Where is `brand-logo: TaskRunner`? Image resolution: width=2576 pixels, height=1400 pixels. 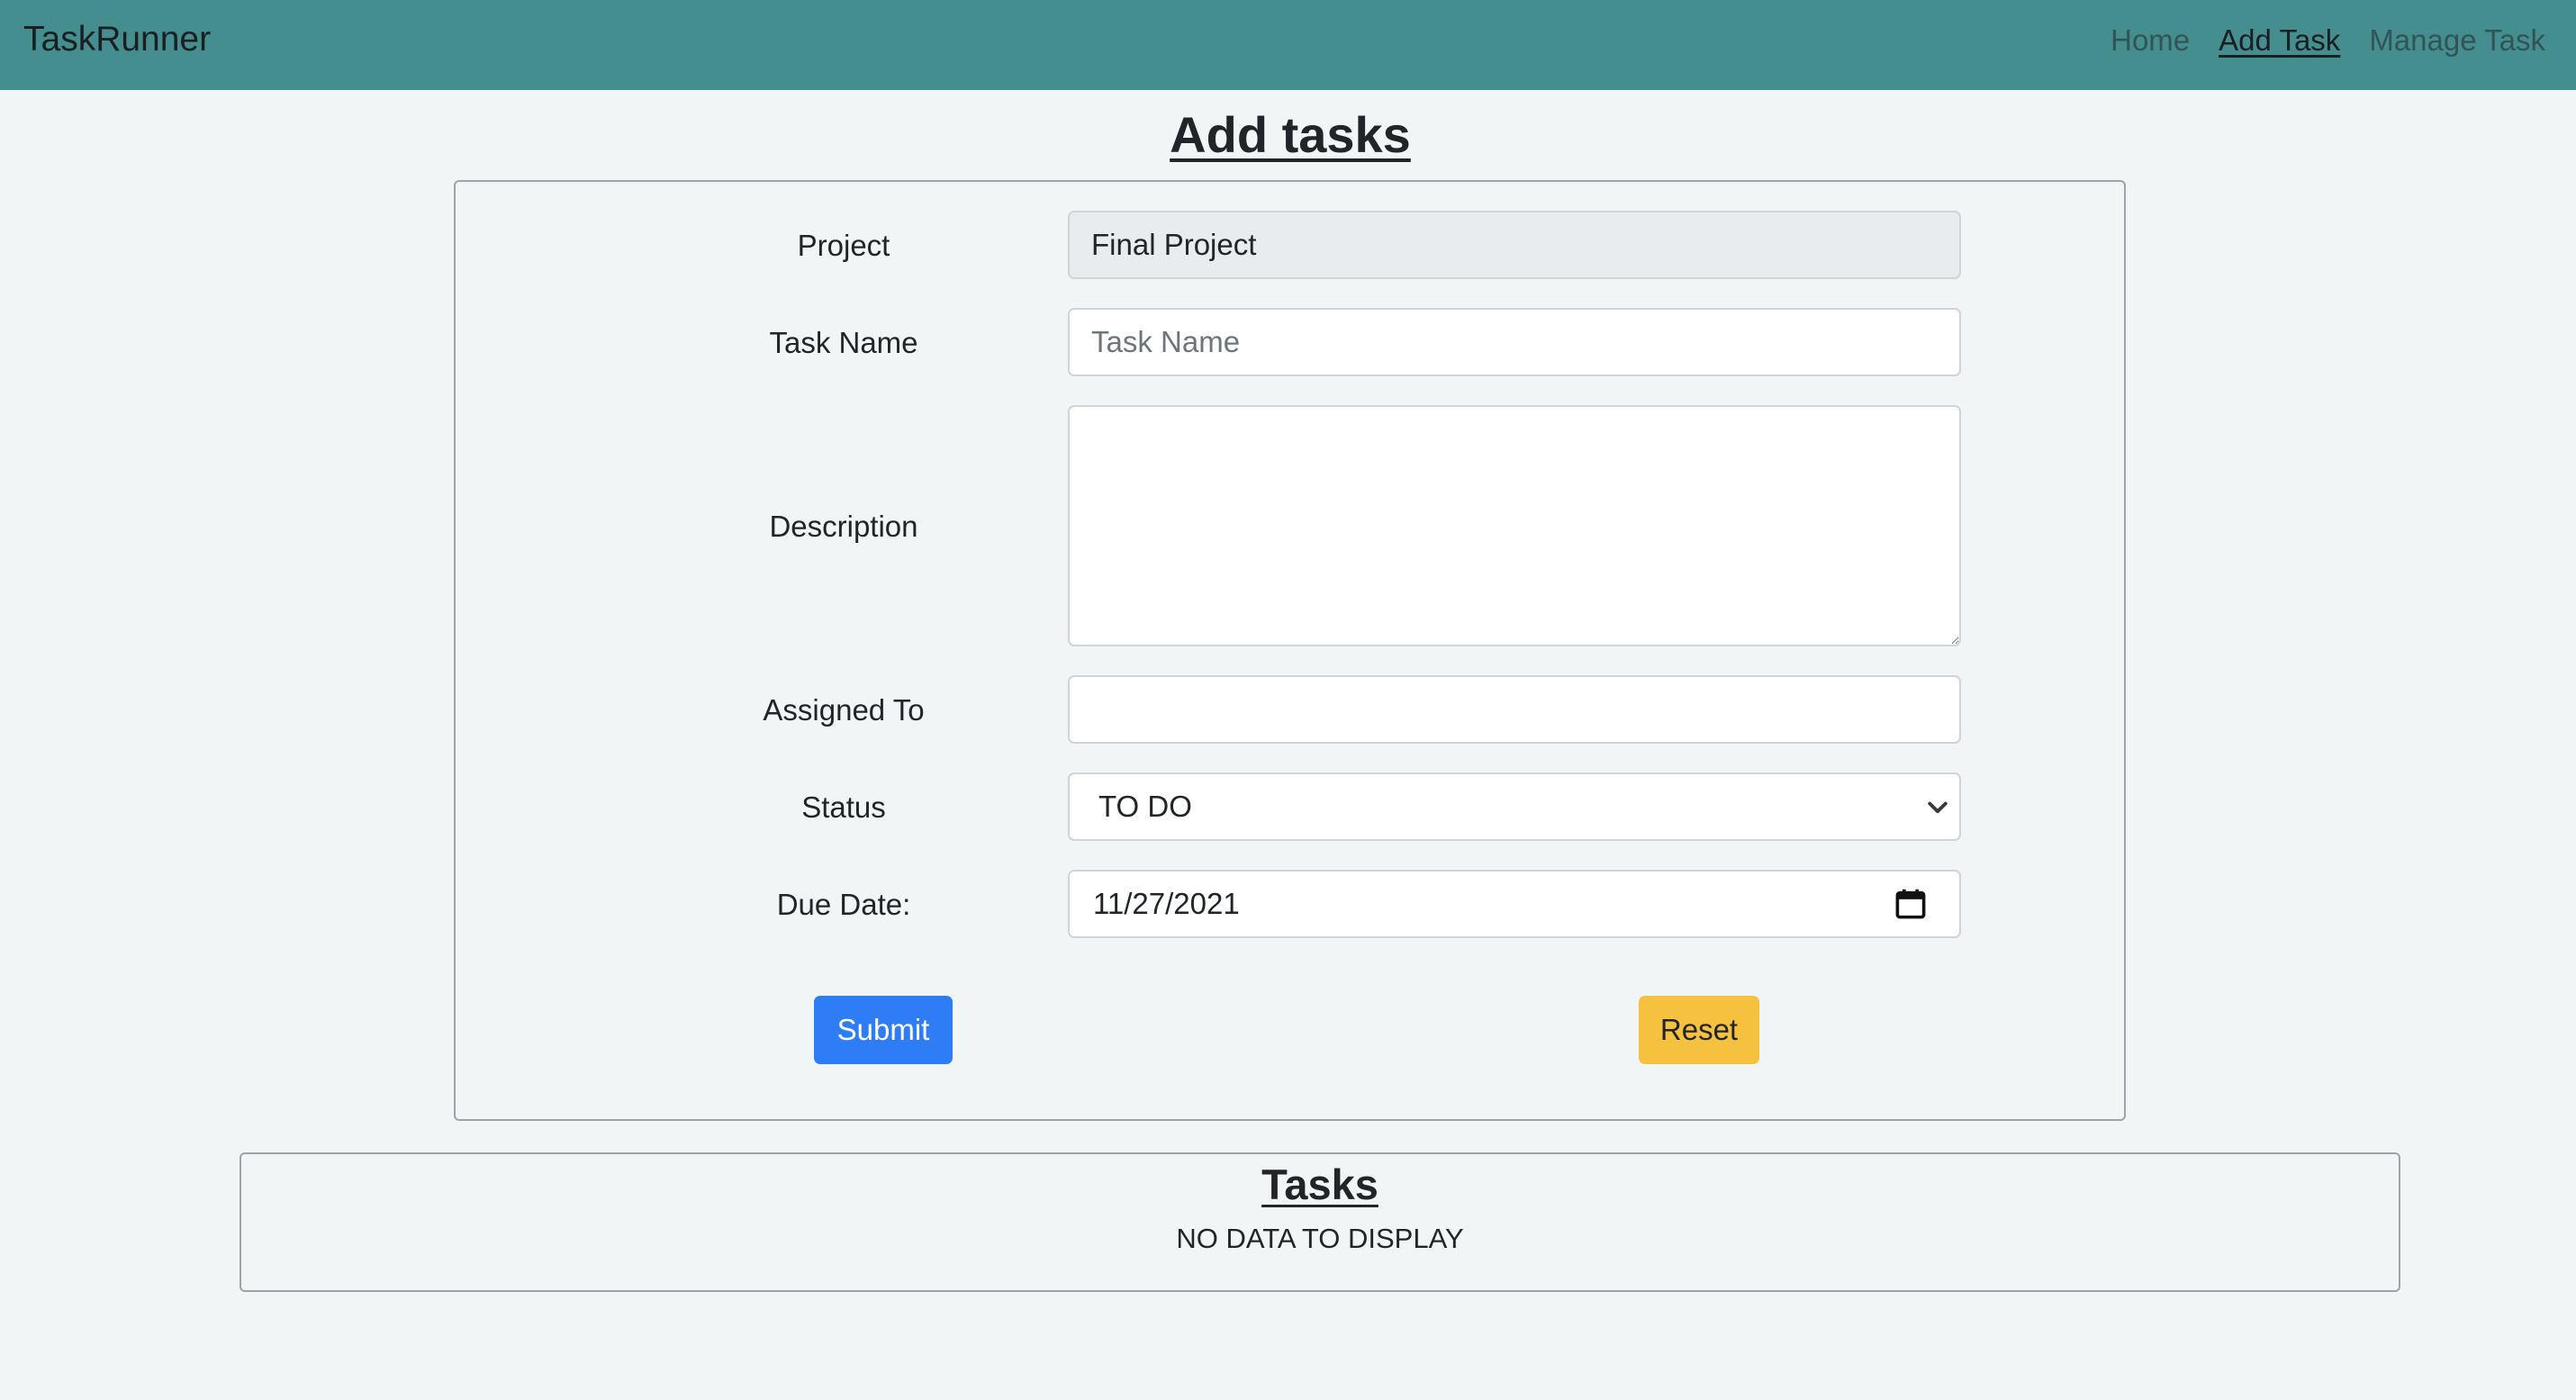 brand-logo: TaskRunner is located at coordinates (117, 40).